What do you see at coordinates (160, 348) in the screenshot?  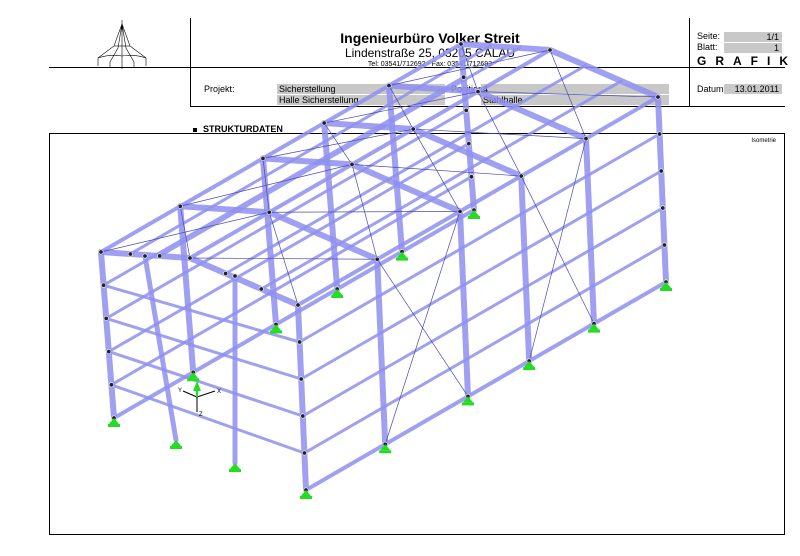 I see `gable-column` at bounding box center [160, 348].